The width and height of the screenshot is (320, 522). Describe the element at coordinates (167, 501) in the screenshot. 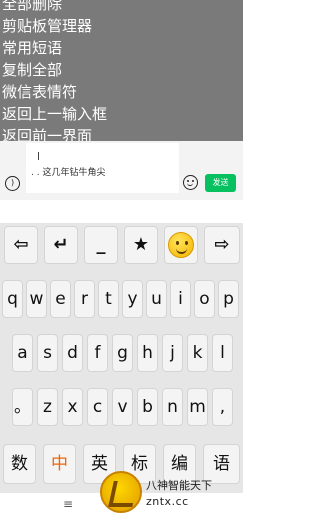

I see `watermark-url: zntx.cc` at that location.